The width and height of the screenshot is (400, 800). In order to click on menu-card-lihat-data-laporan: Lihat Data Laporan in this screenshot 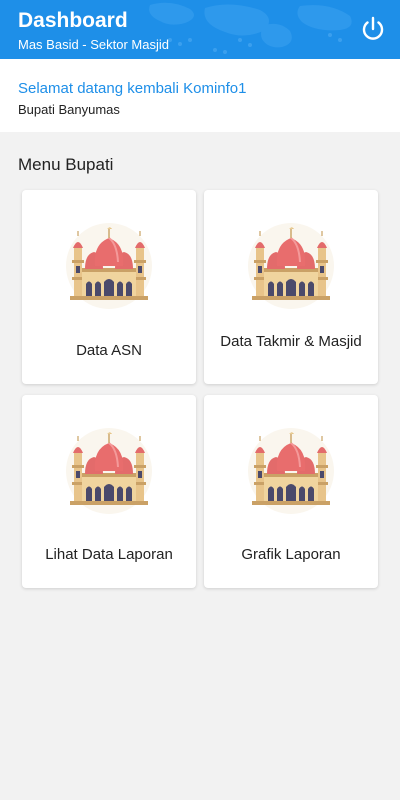, I will do `click(109, 491)`.